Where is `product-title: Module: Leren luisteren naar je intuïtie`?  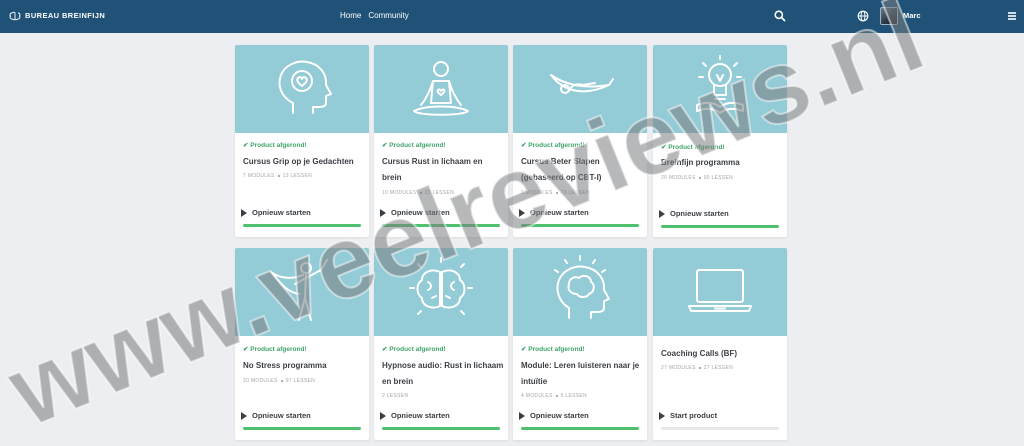 product-title: Module: Leren luisteren naar je intuïtie is located at coordinates (582, 374).